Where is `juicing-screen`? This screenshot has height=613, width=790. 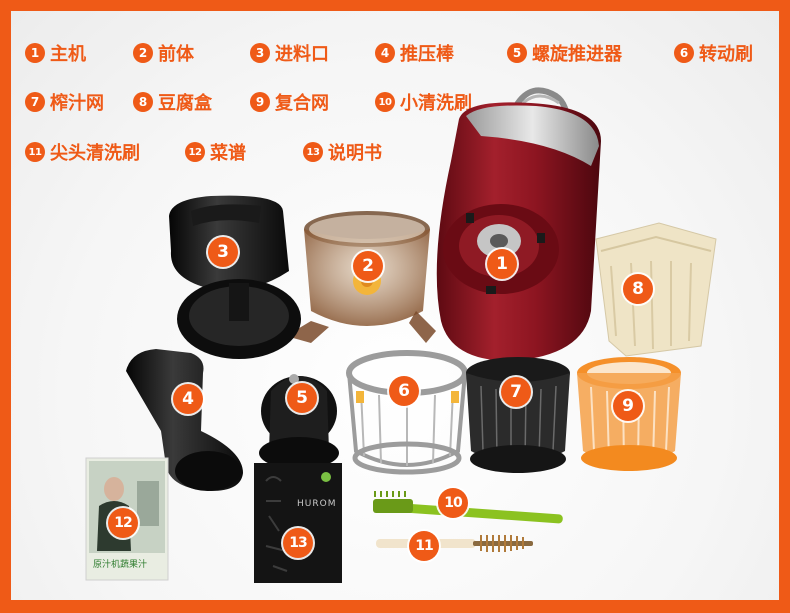
juicing-screen is located at coordinates (518, 415).